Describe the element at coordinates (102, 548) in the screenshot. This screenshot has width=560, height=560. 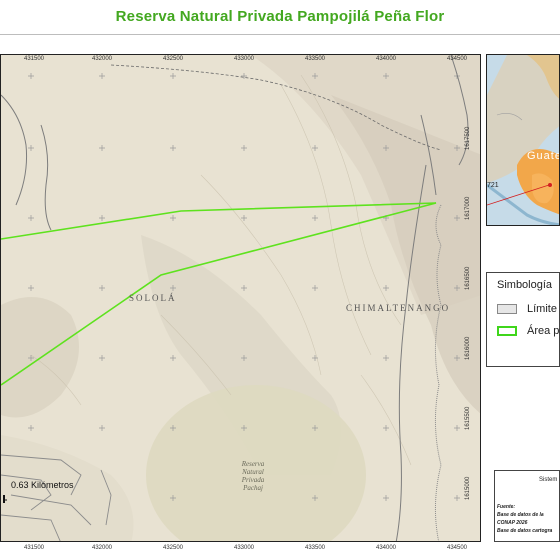
I see `x-tick-bottom-2: 432000` at that location.